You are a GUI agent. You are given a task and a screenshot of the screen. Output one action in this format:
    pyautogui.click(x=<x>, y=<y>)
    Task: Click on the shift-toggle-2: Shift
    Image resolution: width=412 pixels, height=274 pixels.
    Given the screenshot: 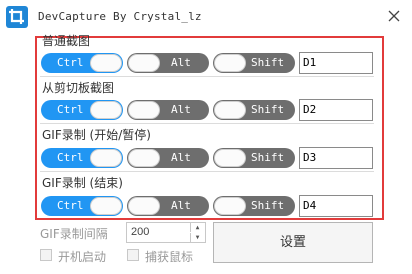 What is the action you would take?
    pyautogui.click(x=254, y=110)
    